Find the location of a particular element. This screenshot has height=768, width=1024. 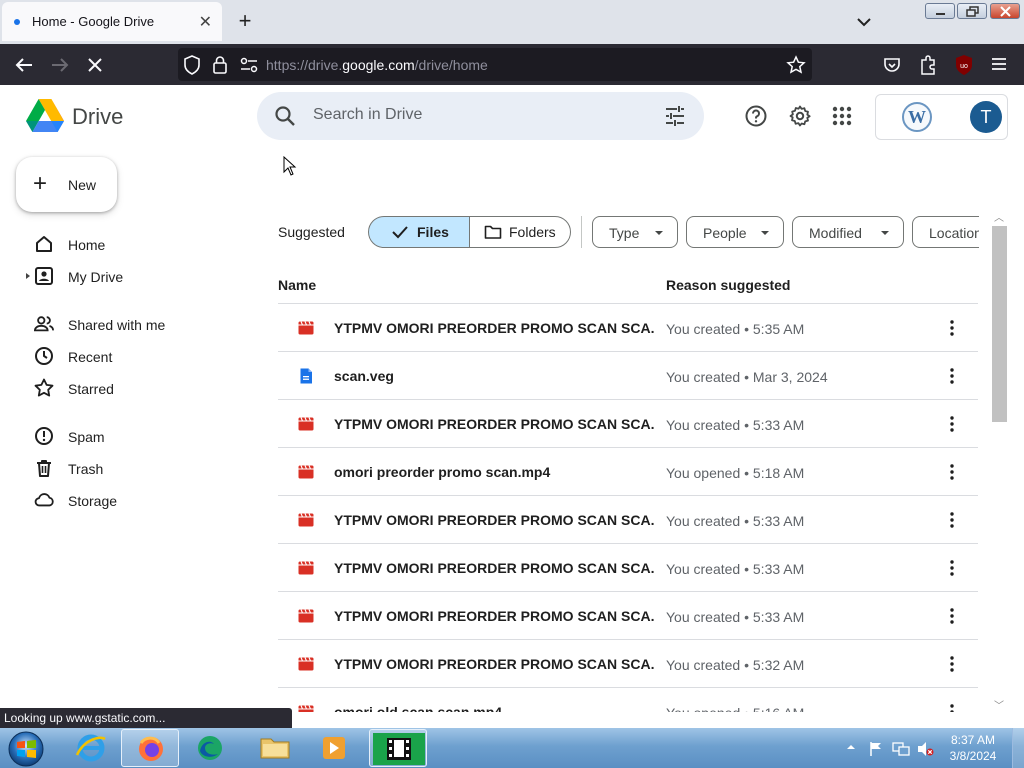

taskbar-firefox is located at coordinates (150, 748).